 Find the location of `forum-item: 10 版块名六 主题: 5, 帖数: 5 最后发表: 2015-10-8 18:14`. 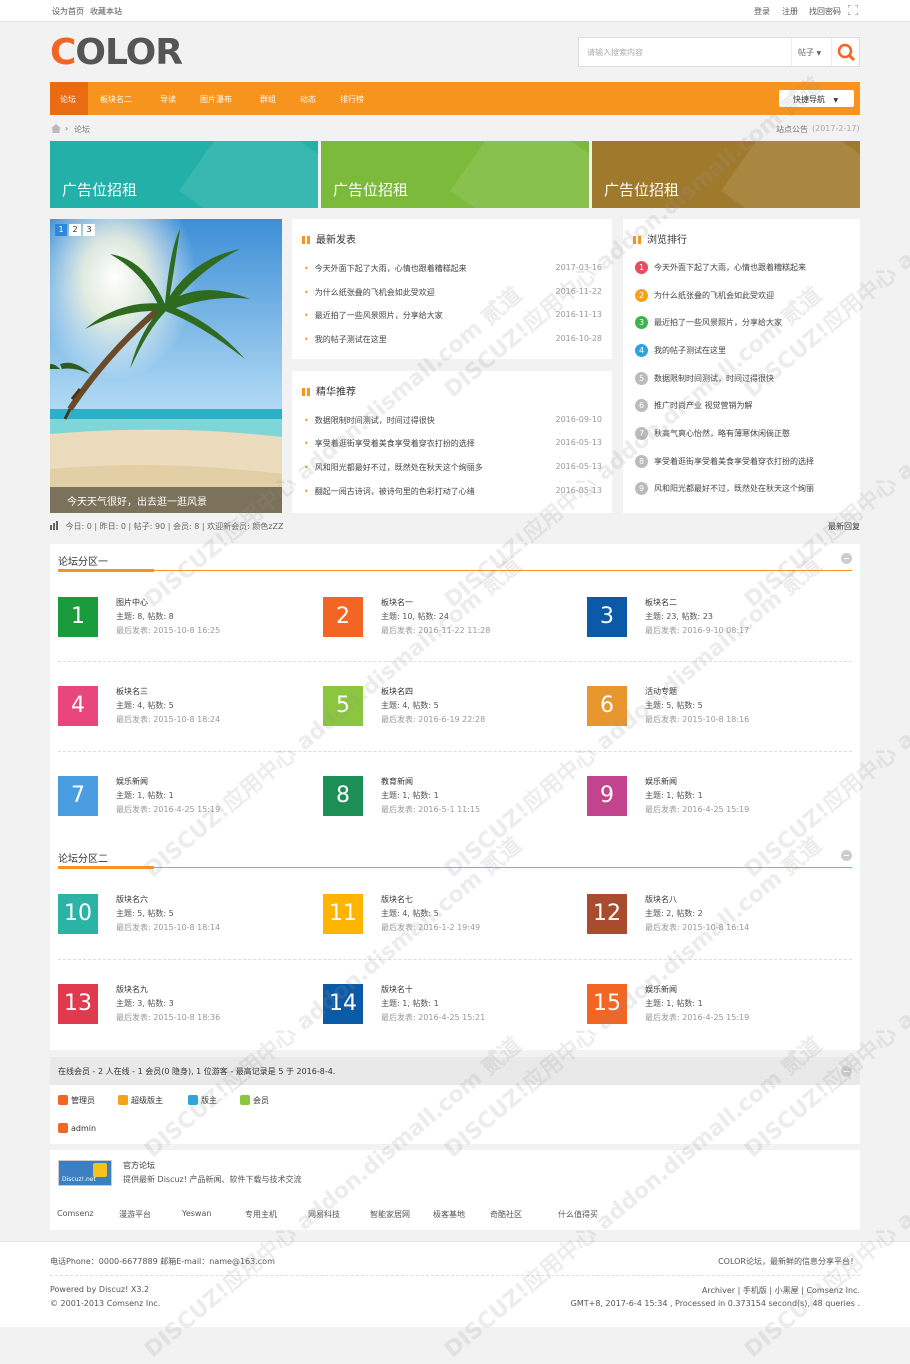

forum-item: 10 版块名六 主题: 5, 帖数: 5 最后发表: 2015-10-8 18:14 is located at coordinates (188, 924).